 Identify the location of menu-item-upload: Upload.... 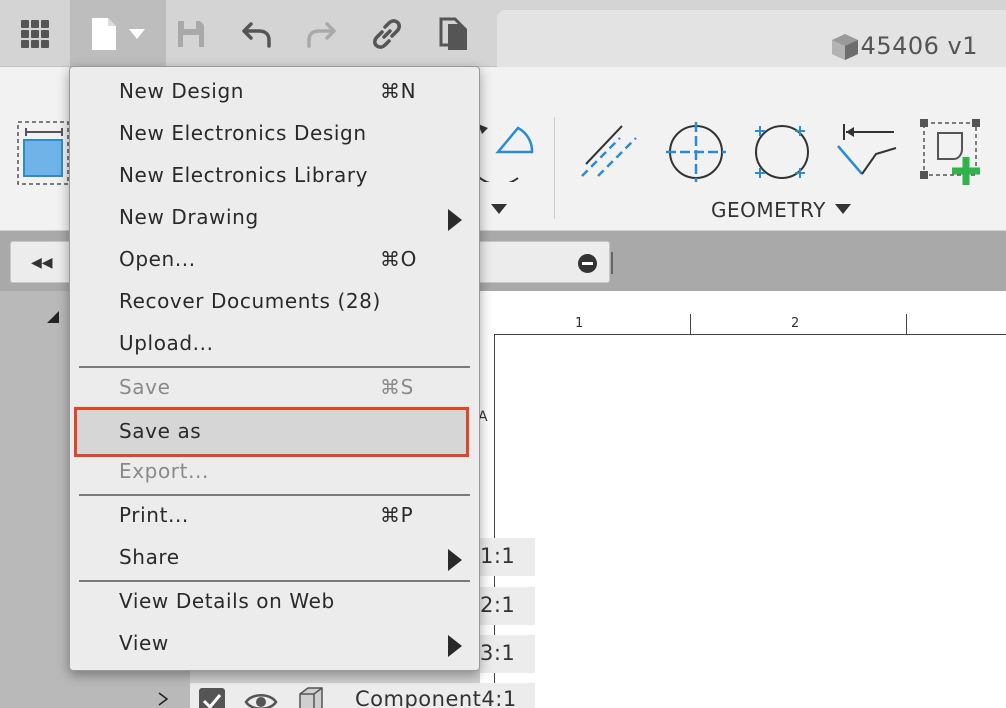
(274, 345).